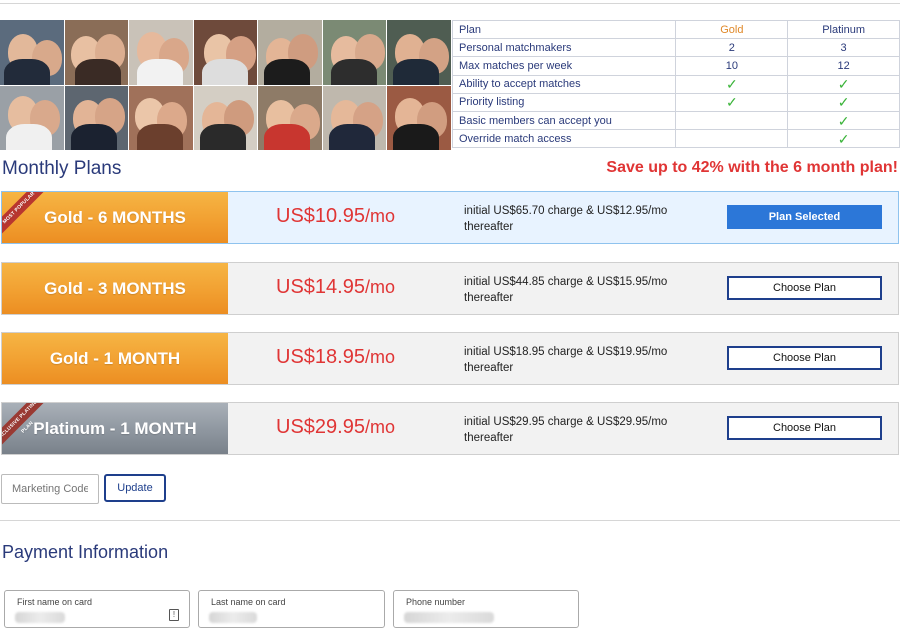  Describe the element at coordinates (732, 66) in the screenshot. I see `gold-value: 10` at that location.